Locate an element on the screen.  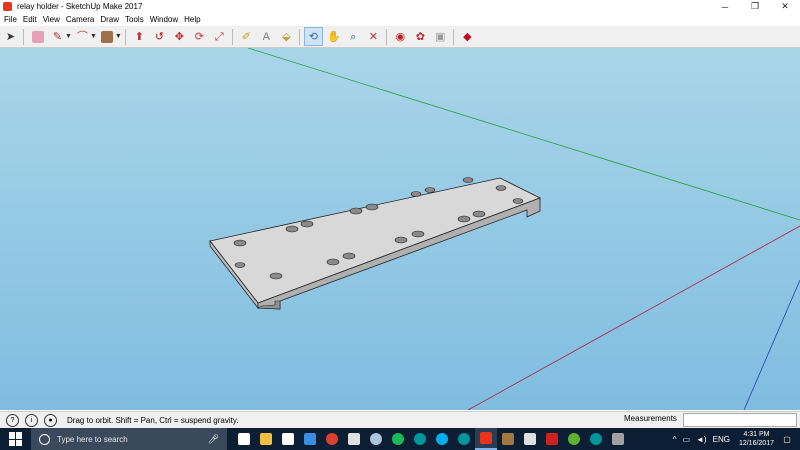
menu-draw: Draw is located at coordinates (109, 19).